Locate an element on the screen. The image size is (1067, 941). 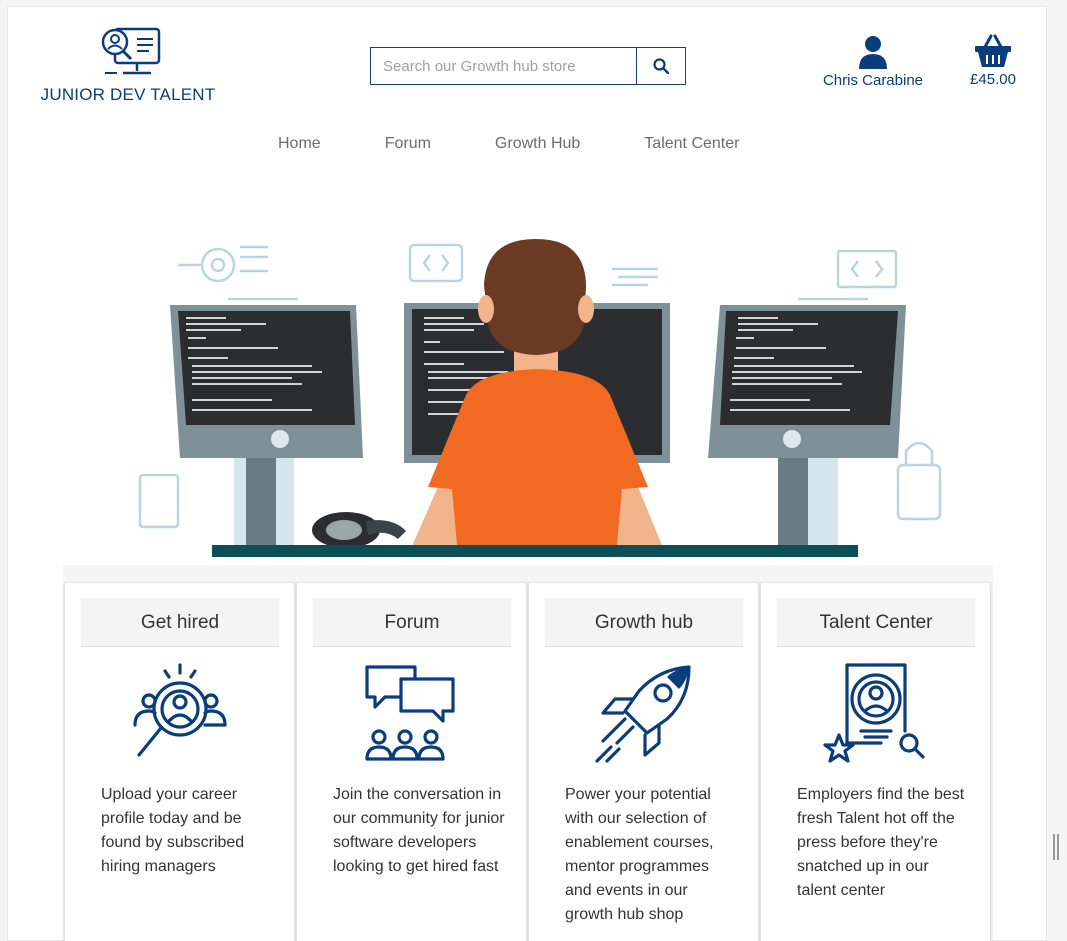
card-title: Growth hub is located at coordinates (644, 622).